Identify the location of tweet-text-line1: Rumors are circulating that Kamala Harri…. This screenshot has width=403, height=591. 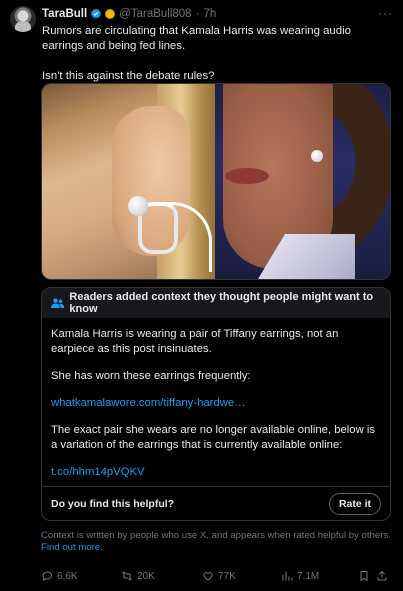
(196, 38).